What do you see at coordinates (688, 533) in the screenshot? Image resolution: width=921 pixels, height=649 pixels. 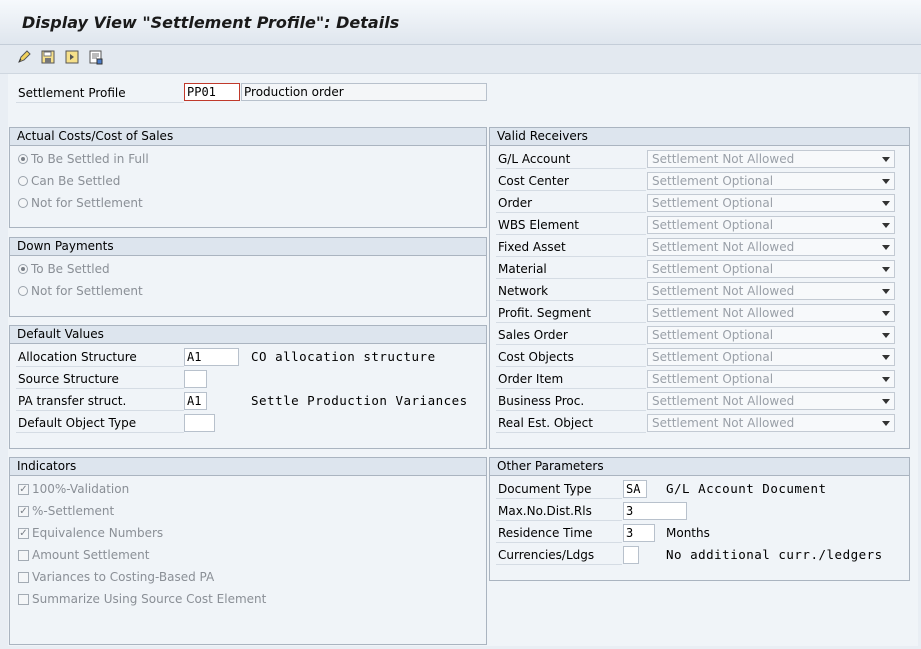 I see `residence-time-unit: Months` at bounding box center [688, 533].